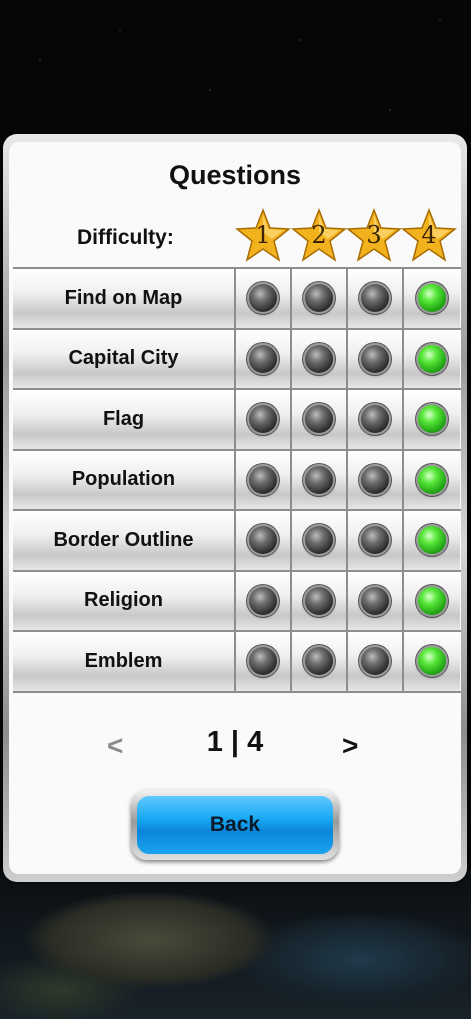 The height and width of the screenshot is (1019, 471). I want to click on question-row: Find on Map, so click(237, 299).